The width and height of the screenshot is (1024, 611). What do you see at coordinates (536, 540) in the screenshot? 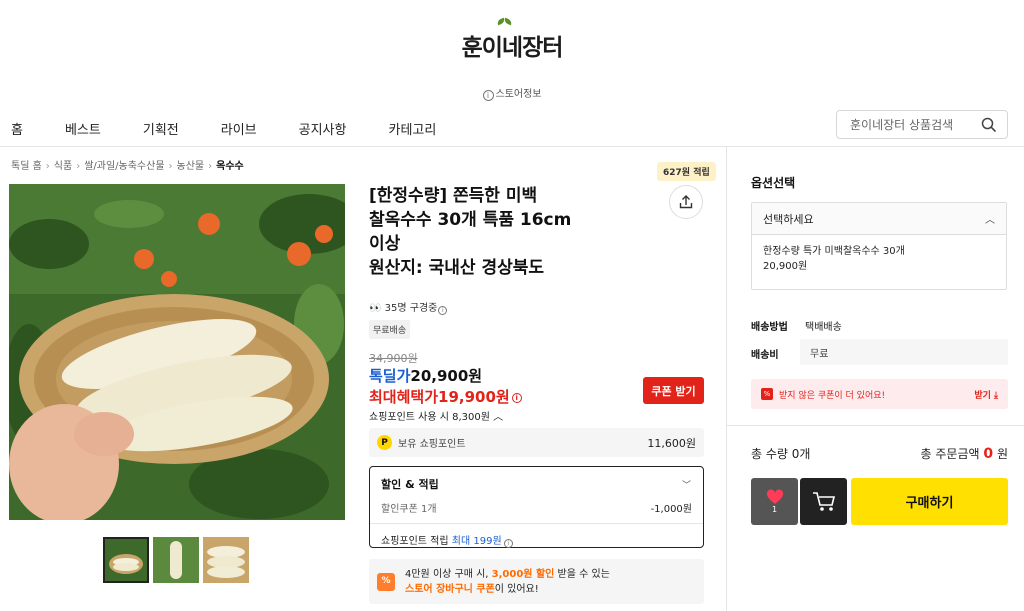
I see `points-accrual: 쇼핑포인트 적립 최대 199원 i` at bounding box center [536, 540].